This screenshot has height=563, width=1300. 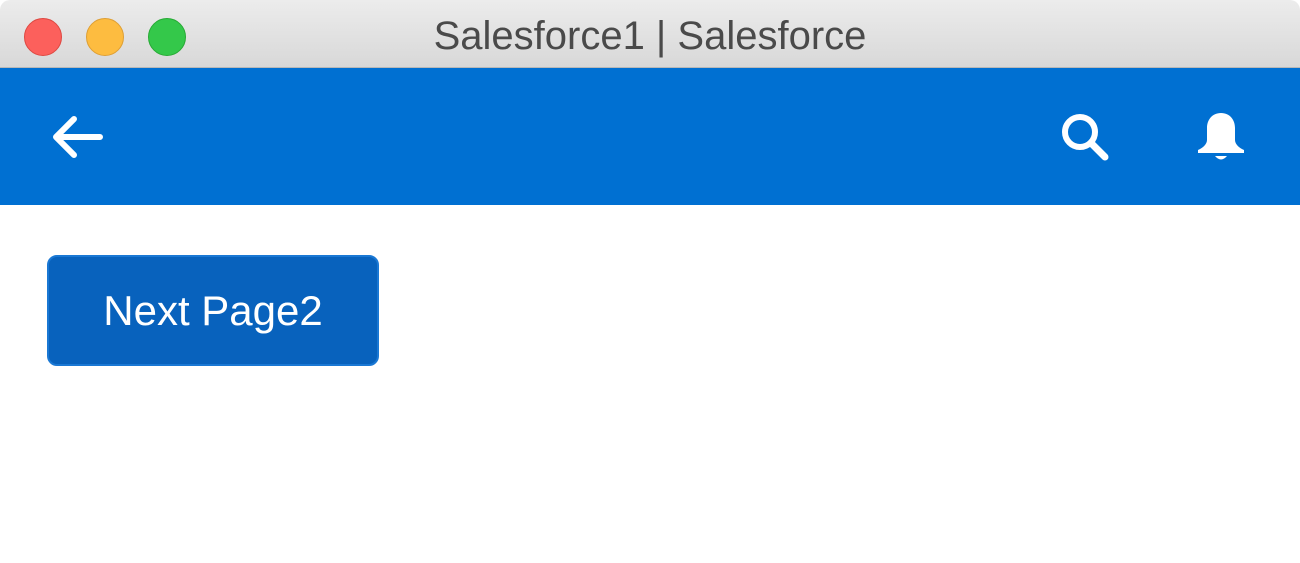 I want to click on bell-icon, so click(x=1221, y=135).